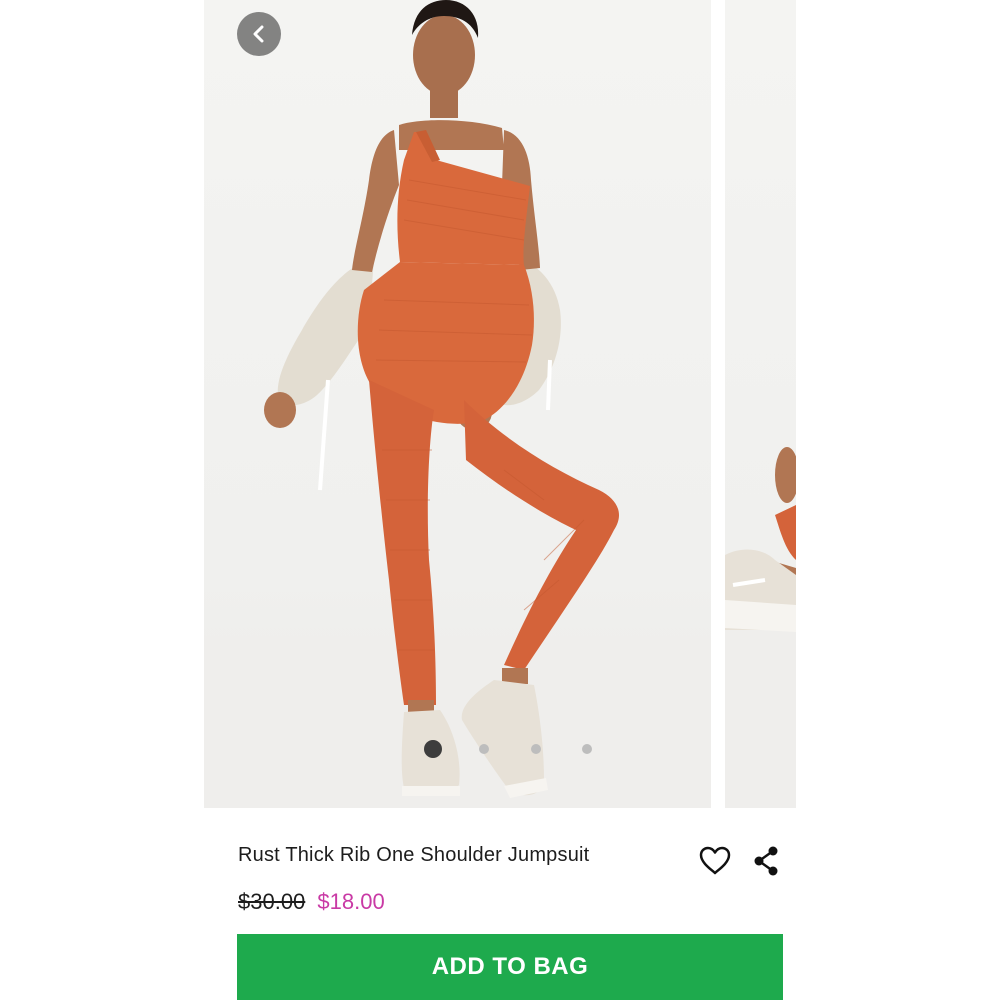 Image resolution: width=1000 pixels, height=1000 pixels. What do you see at coordinates (351, 901) in the screenshot?
I see `sale-price: $18.00` at bounding box center [351, 901].